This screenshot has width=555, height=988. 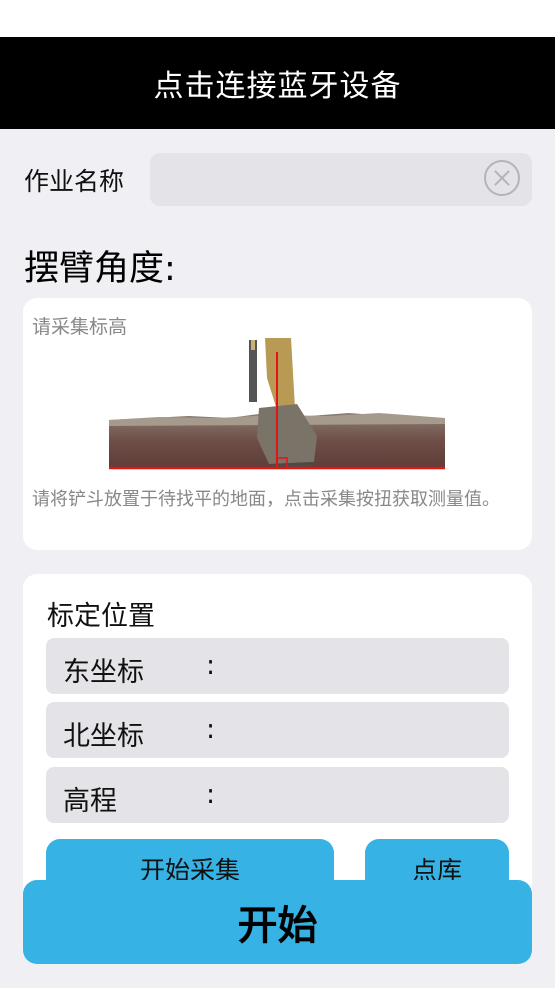 What do you see at coordinates (287, 434) in the screenshot?
I see `excavator-bucket` at bounding box center [287, 434].